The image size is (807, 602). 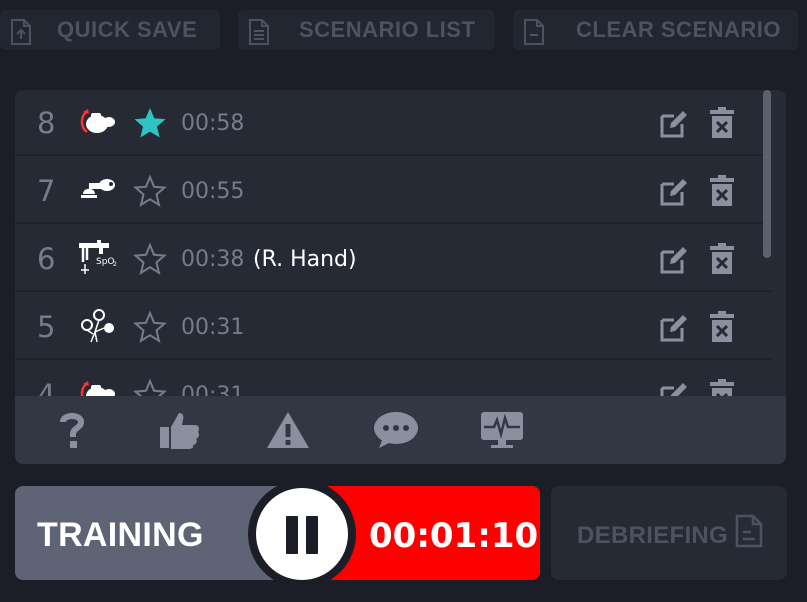 What do you see at coordinates (127, 29) in the screenshot?
I see `quick-save-label: QUICK SAVE` at bounding box center [127, 29].